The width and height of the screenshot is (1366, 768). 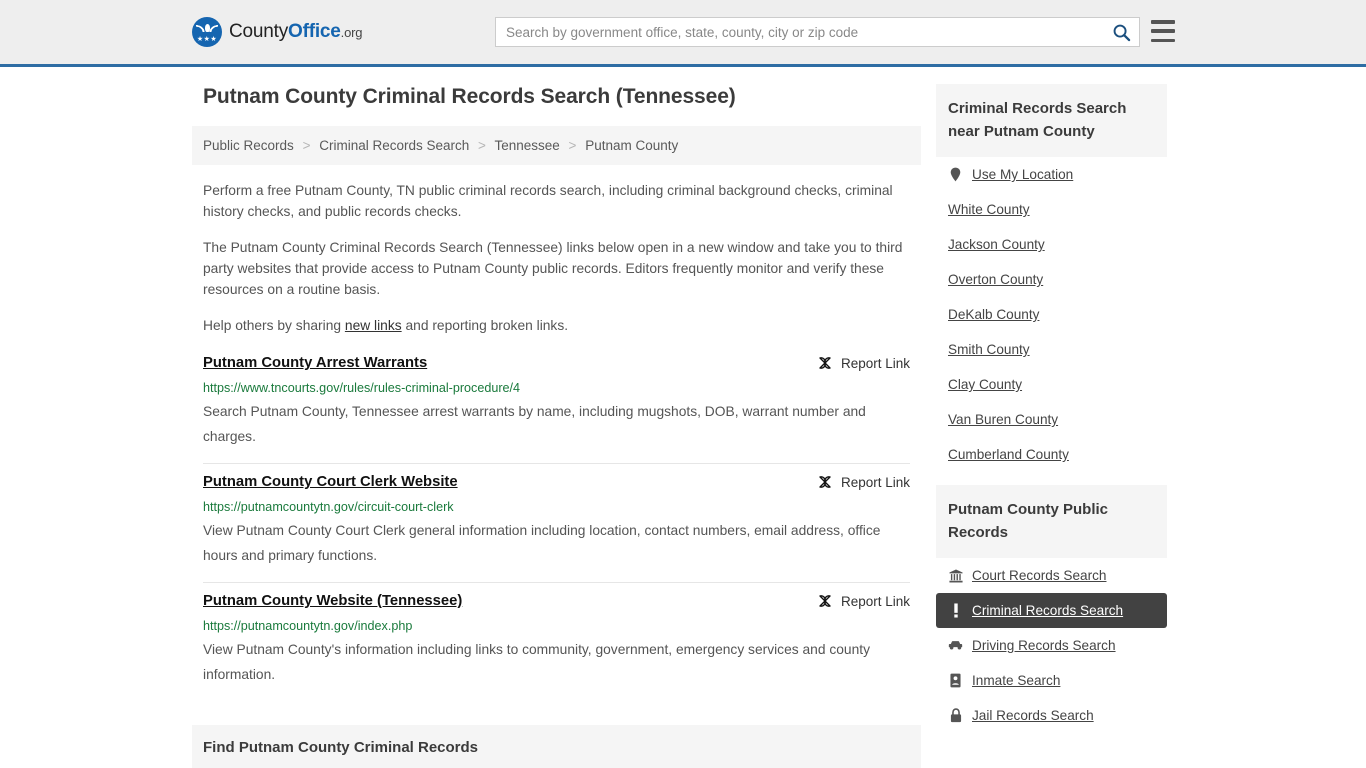 What do you see at coordinates (1121, 32) in the screenshot?
I see `search-button` at bounding box center [1121, 32].